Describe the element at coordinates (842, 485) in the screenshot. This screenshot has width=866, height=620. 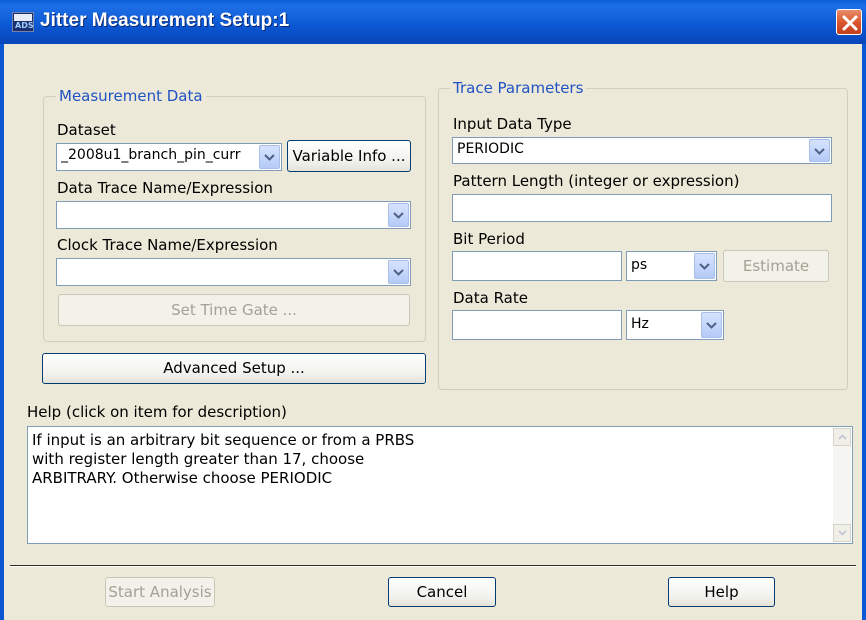
I see `help-scrollbar` at that location.